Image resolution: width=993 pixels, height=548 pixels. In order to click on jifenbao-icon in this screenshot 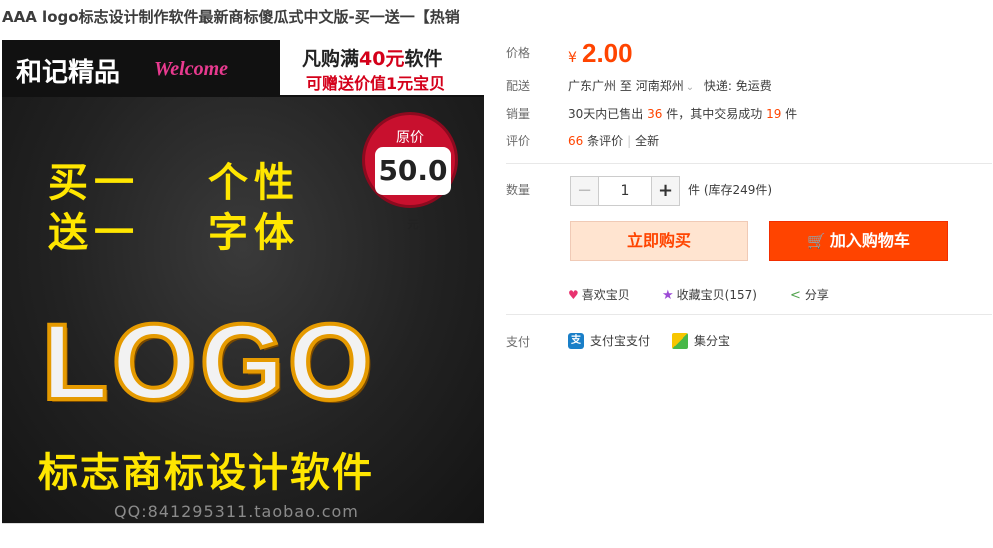, I will do `click(680, 340)`.